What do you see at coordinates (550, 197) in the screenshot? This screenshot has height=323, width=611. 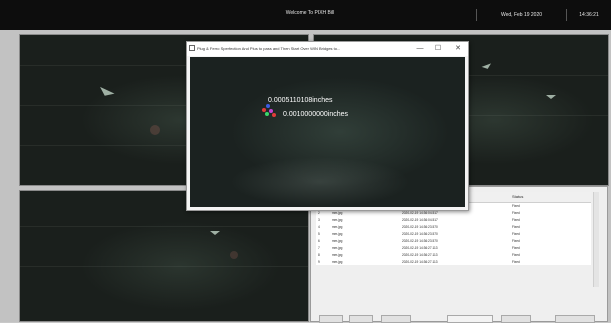 I see `column-header: Status` at bounding box center [550, 197].